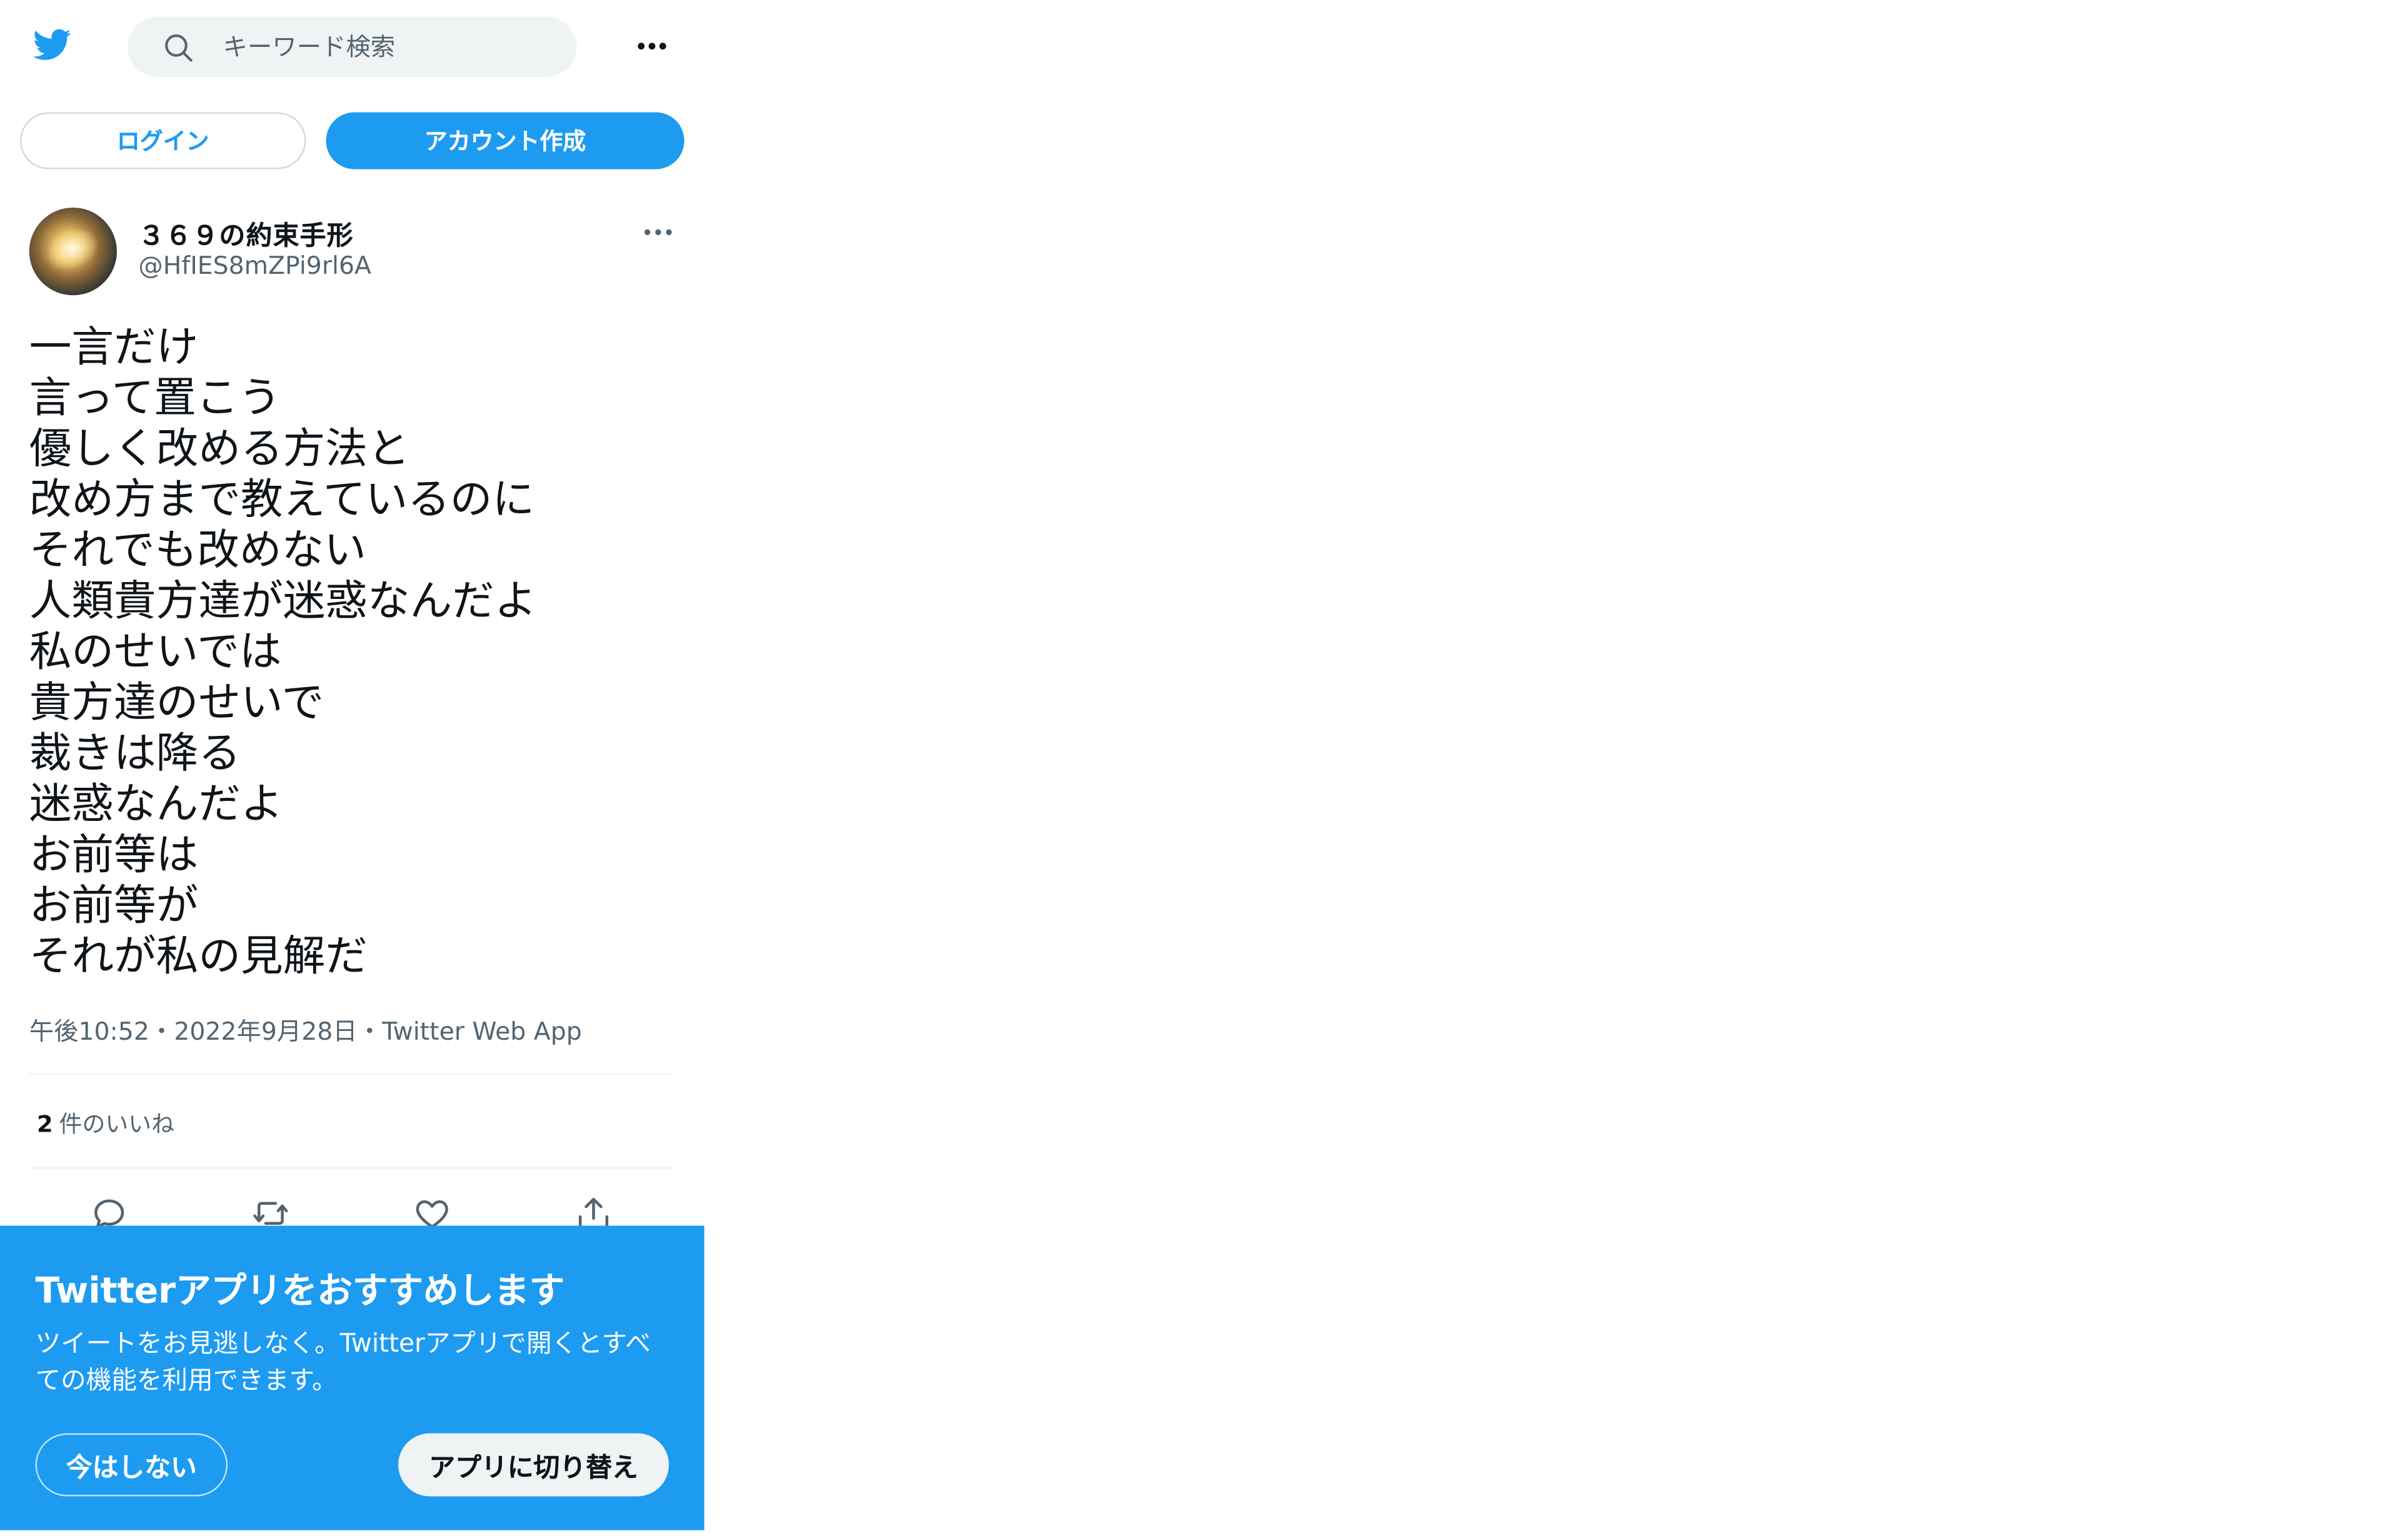 The image size is (2408, 1538). I want to click on tweet-more-icon, so click(658, 232).